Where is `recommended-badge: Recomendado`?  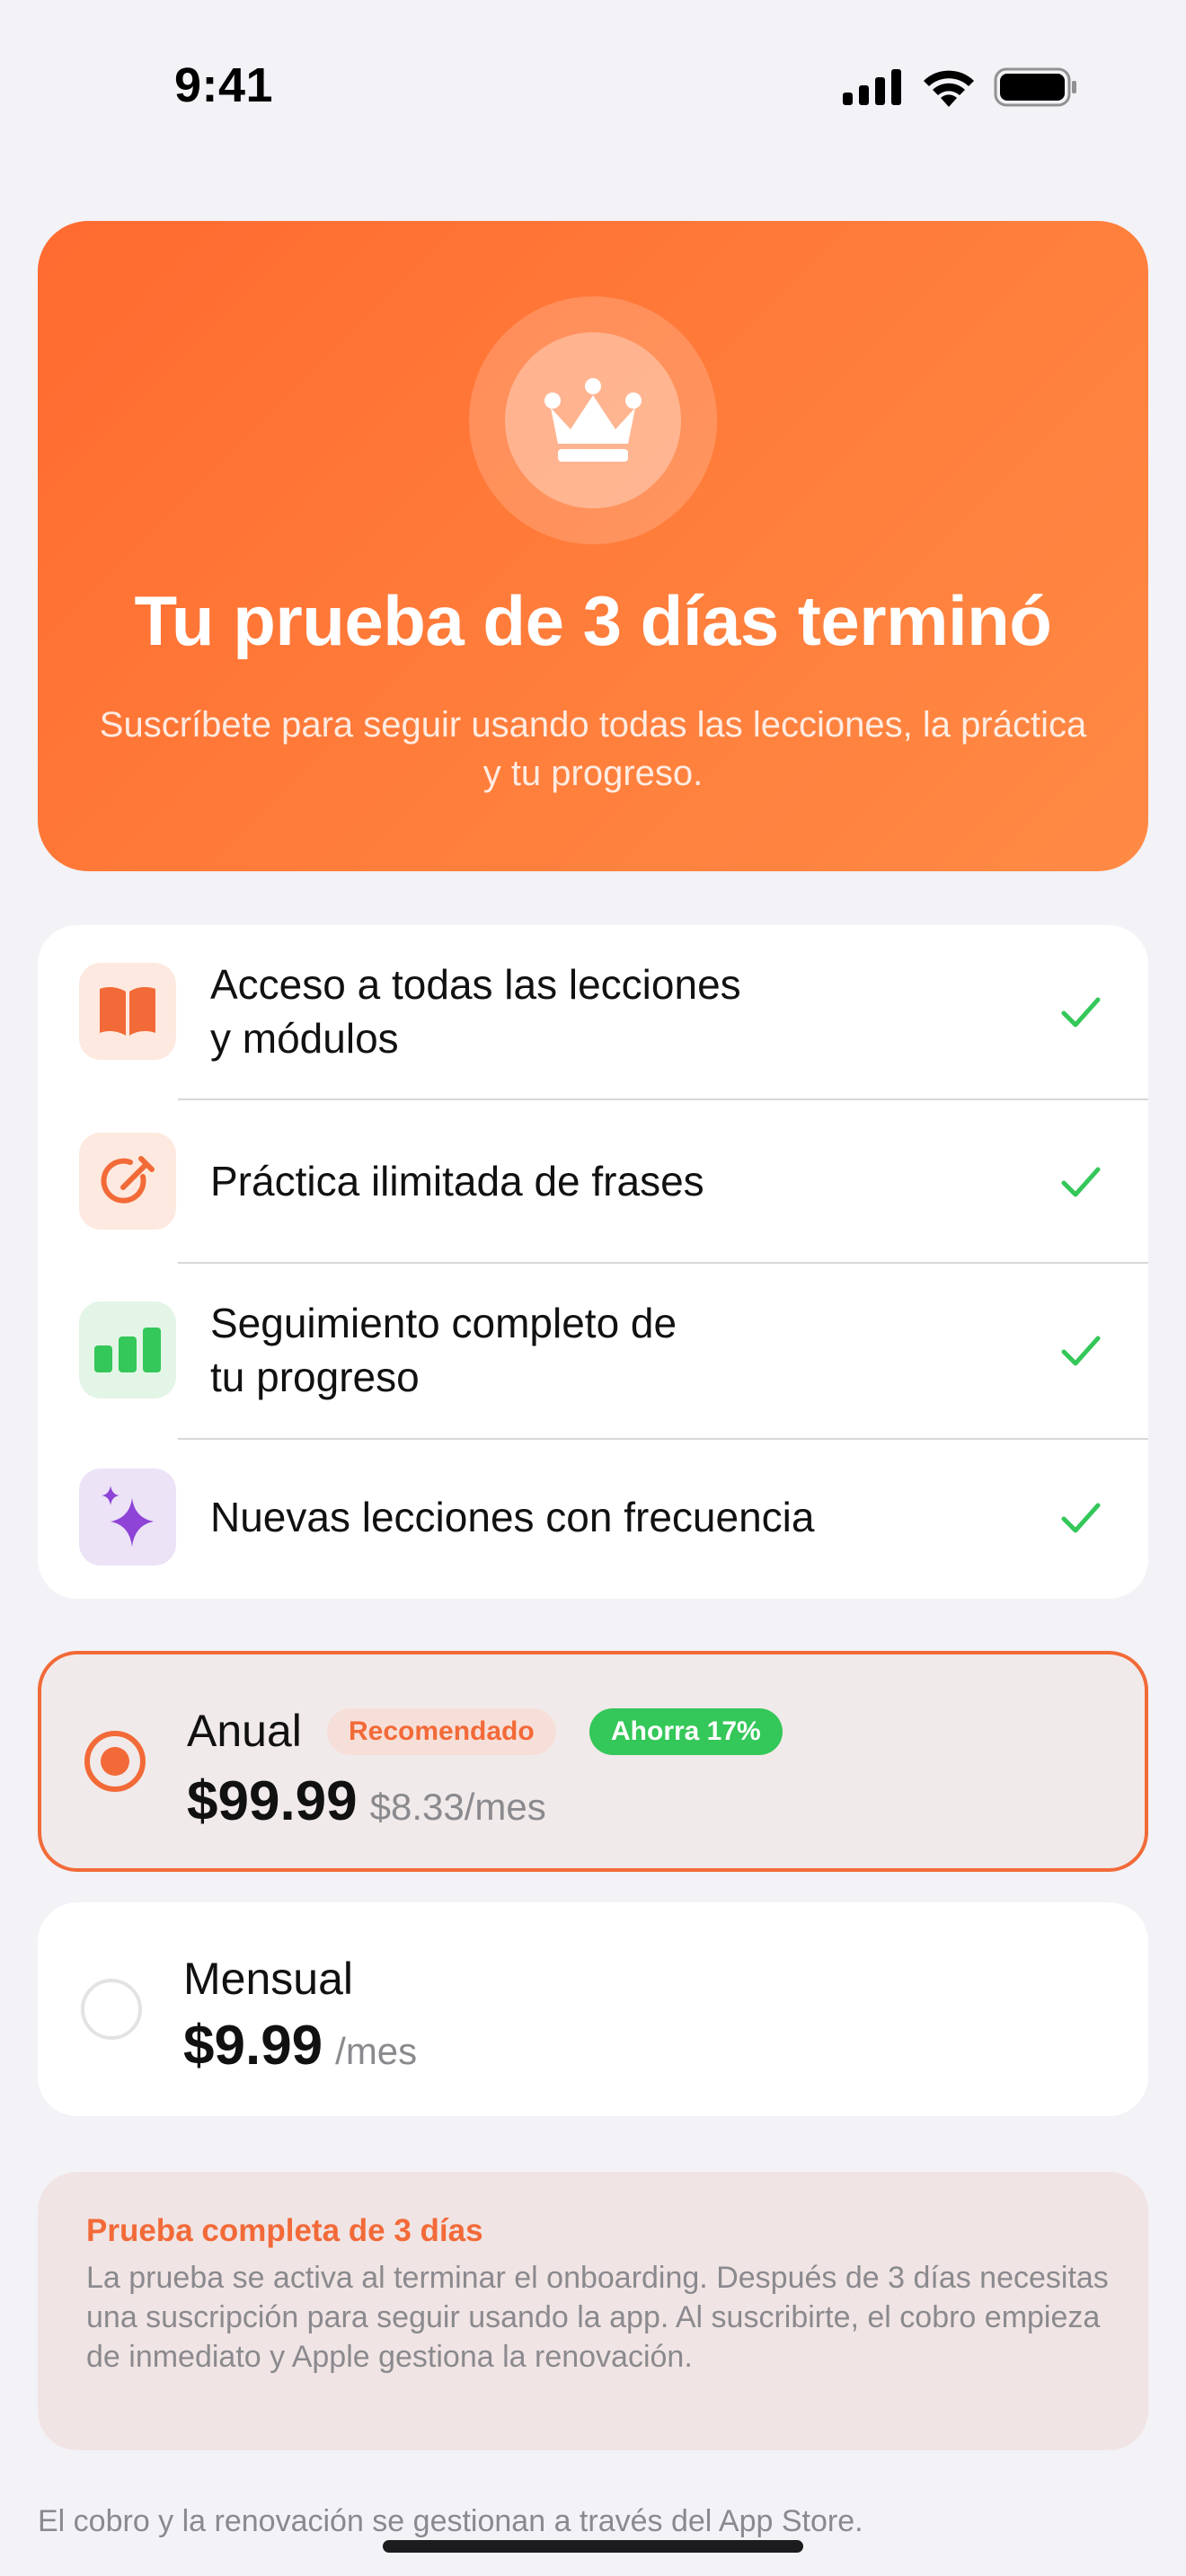
recommended-badge: Recomendado is located at coordinates (441, 1731).